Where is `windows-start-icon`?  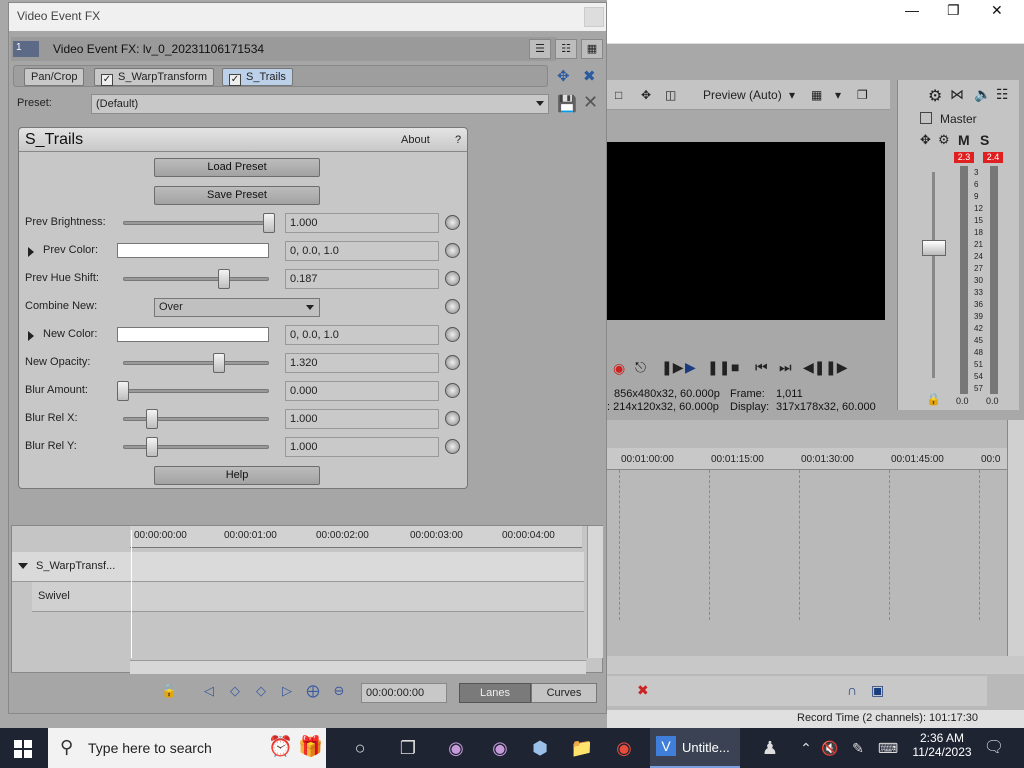
windows-start-icon is located at coordinates (23, 749).